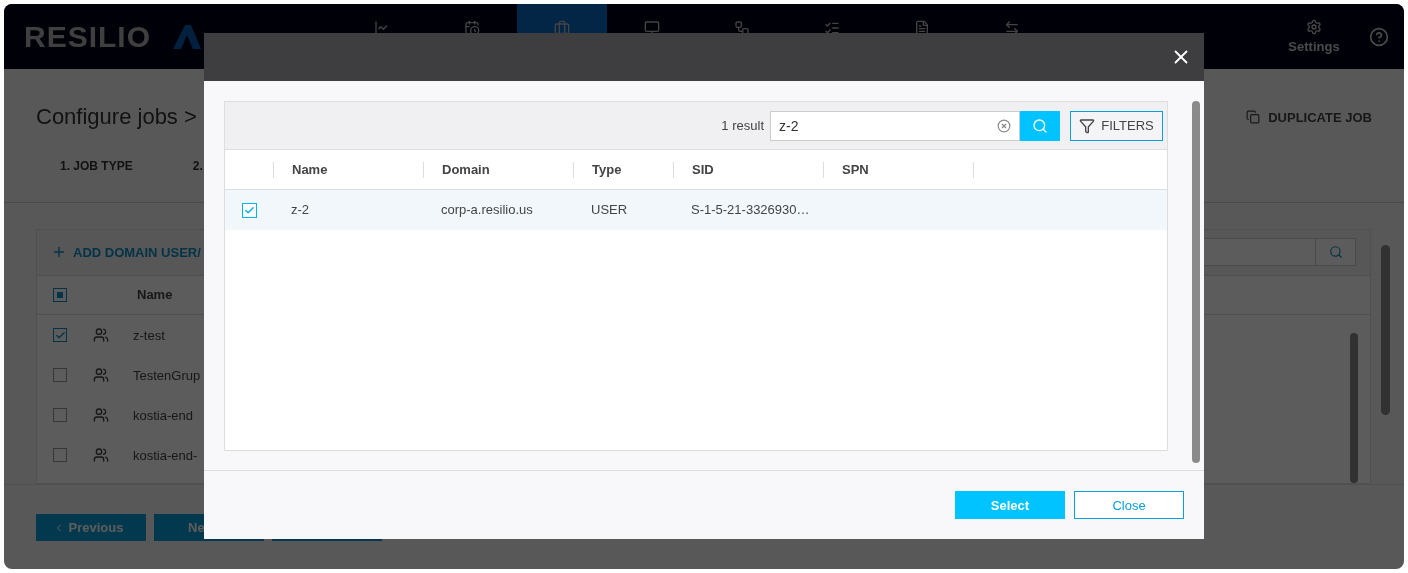 This screenshot has height=573, width=1408. Describe the element at coordinates (149, 335) in the screenshot. I see `table-cell: z-test` at that location.